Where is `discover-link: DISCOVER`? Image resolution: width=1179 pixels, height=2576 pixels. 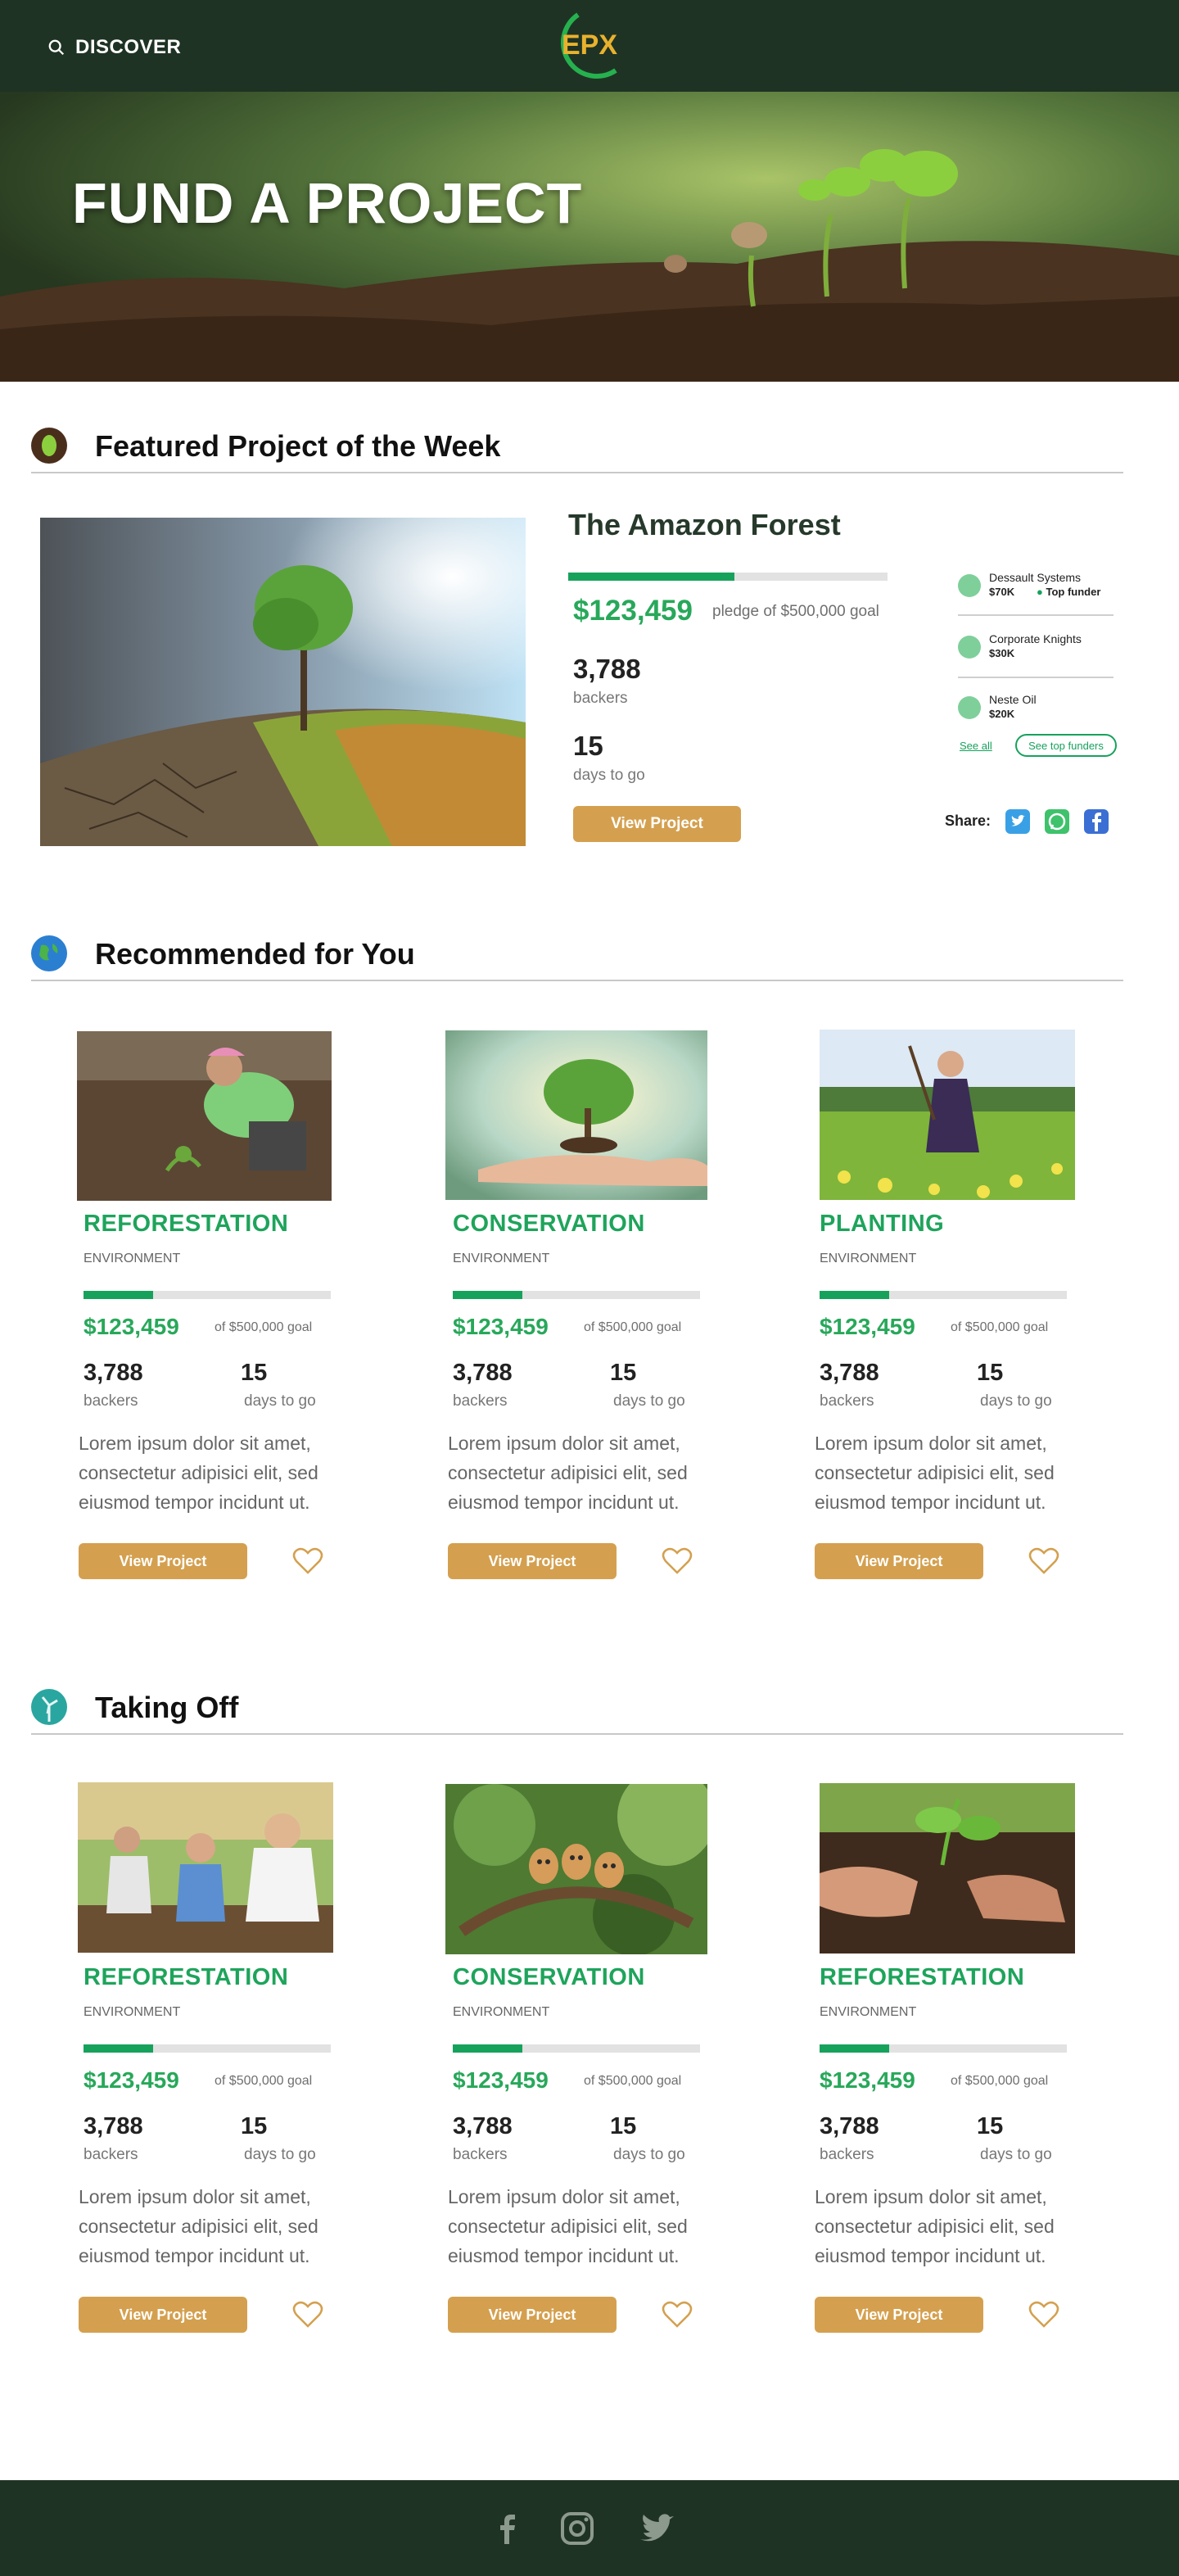 discover-link: DISCOVER is located at coordinates (114, 47).